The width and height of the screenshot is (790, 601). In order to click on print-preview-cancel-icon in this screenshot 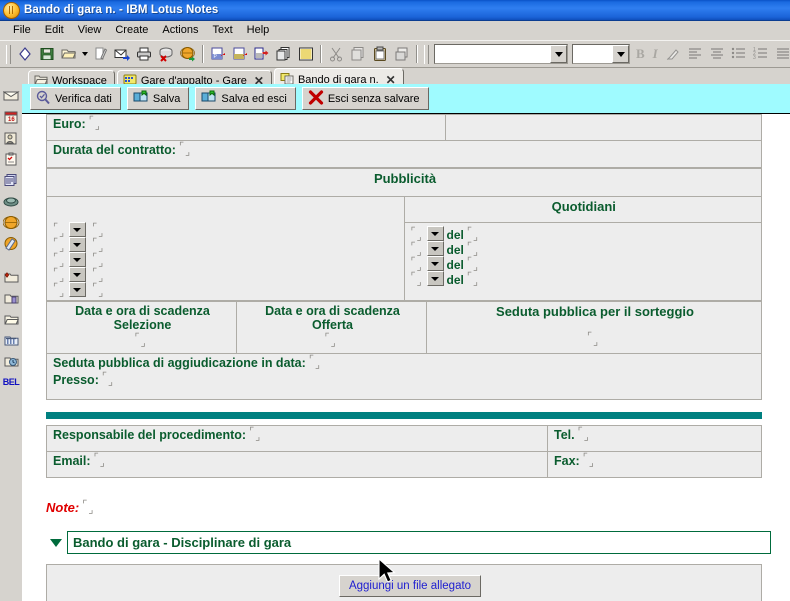, I will do `click(166, 54)`.